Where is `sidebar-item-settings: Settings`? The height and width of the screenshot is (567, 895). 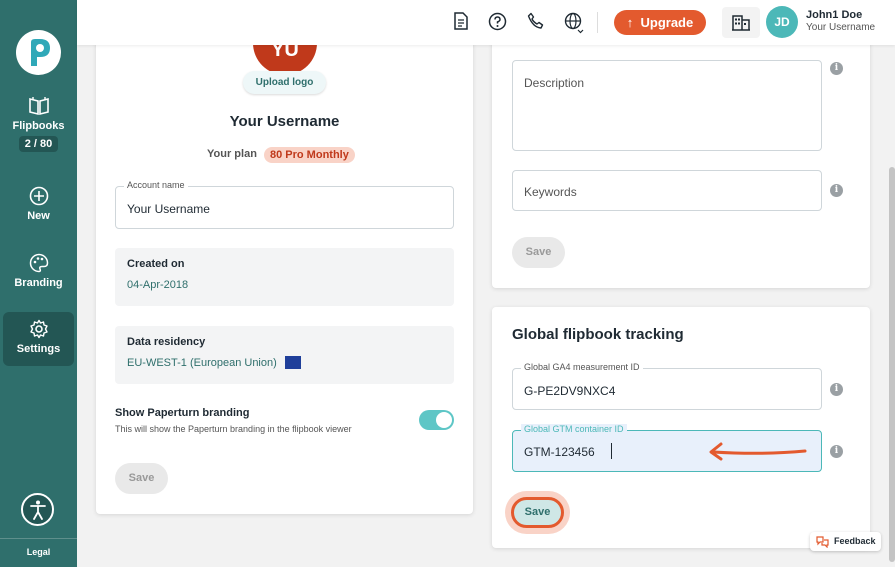 sidebar-item-settings: Settings is located at coordinates (38, 339).